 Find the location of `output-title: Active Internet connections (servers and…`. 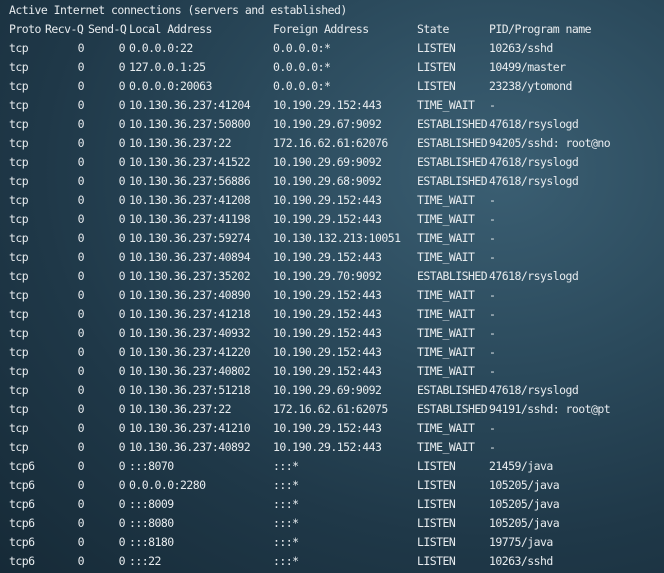

output-title: Active Internet connections (servers and… is located at coordinates (178, 10).